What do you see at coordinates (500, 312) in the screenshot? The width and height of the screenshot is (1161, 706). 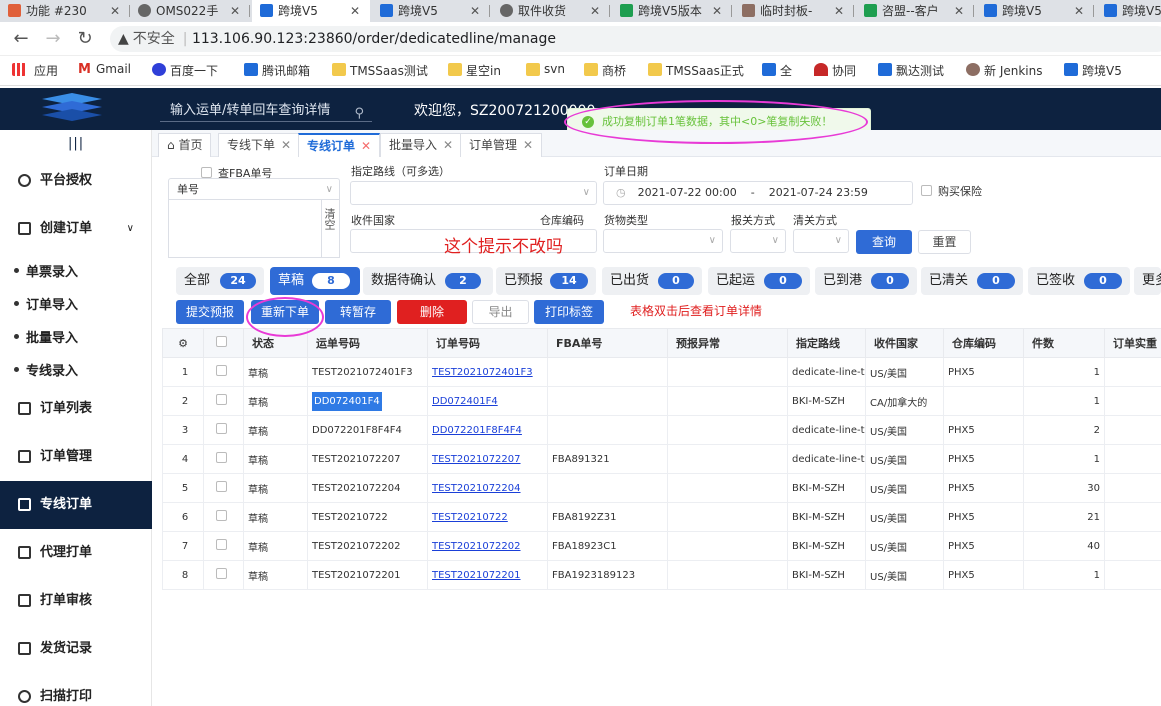 I see `export-button: 导出` at bounding box center [500, 312].